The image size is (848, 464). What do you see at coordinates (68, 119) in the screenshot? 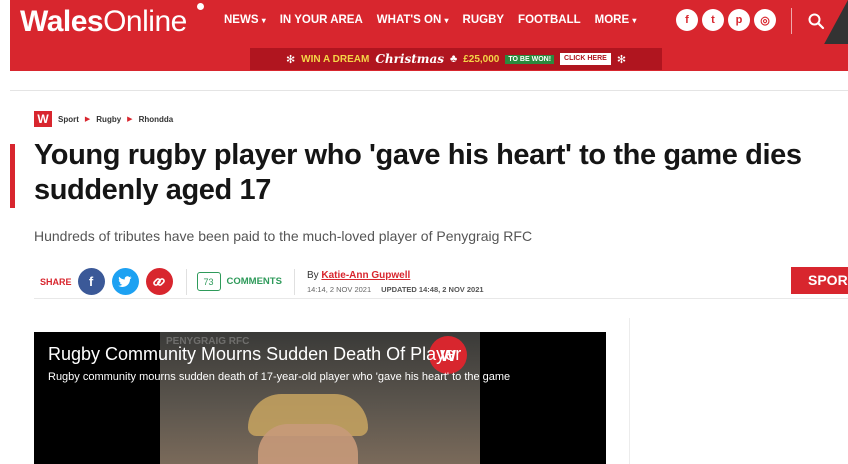
I see `breadcrumb-sport: Sport` at bounding box center [68, 119].